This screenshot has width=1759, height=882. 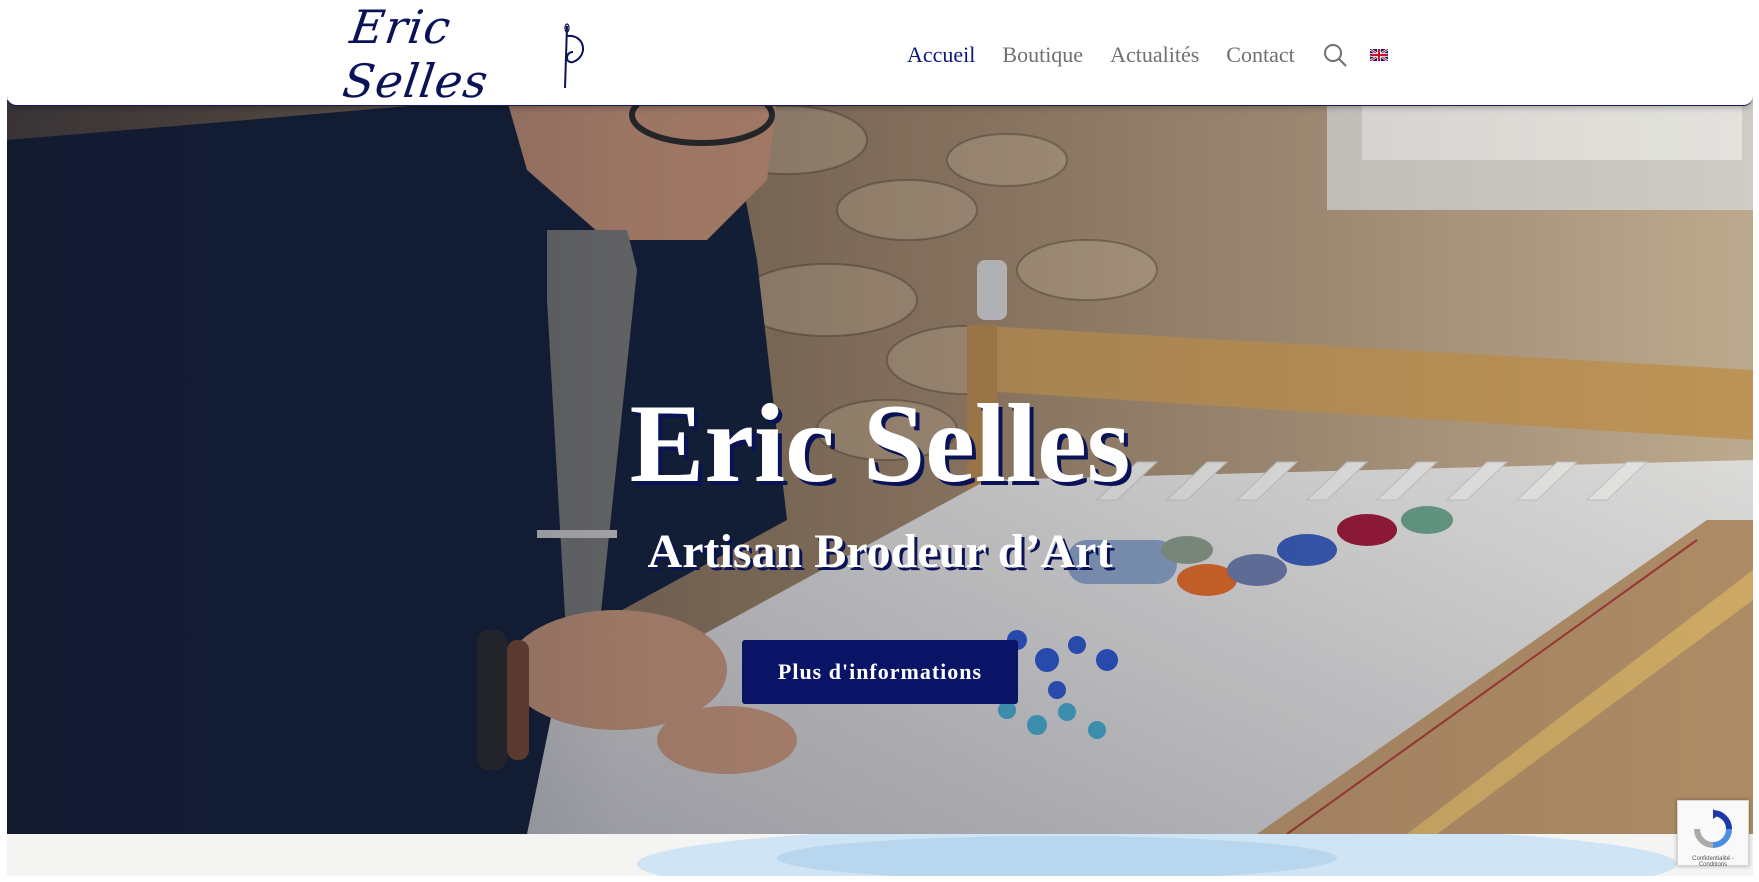 What do you see at coordinates (880, 551) in the screenshot?
I see `hero-subtitle: Artisan Brodeur d’Art` at bounding box center [880, 551].